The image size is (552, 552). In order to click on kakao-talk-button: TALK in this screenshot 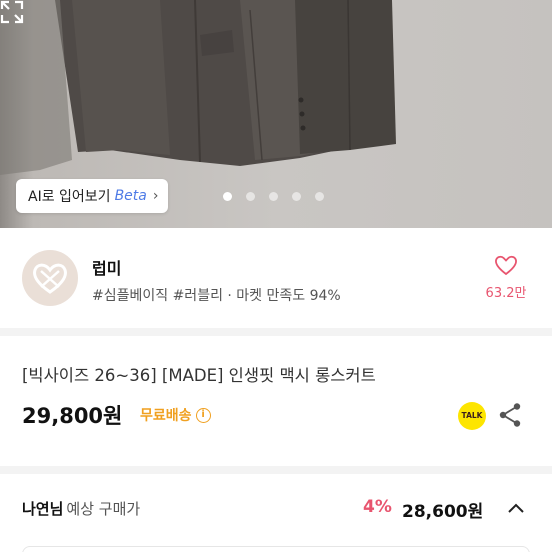, I will do `click(472, 416)`.